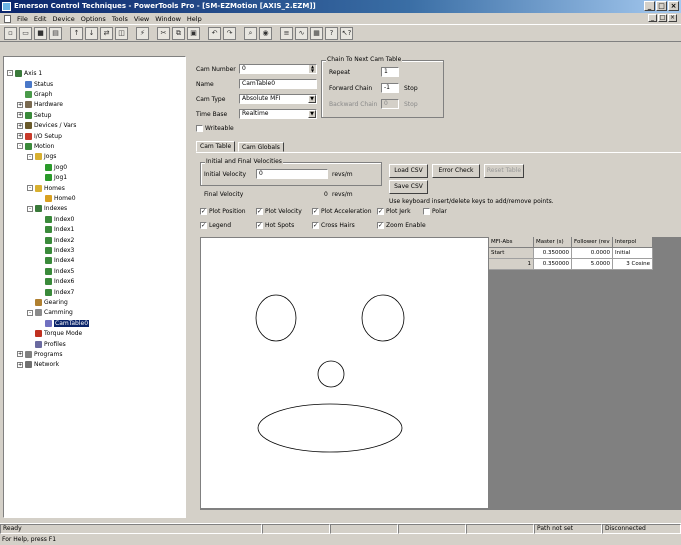  I want to click on writeable-checkbox: Writeable, so click(215, 128).